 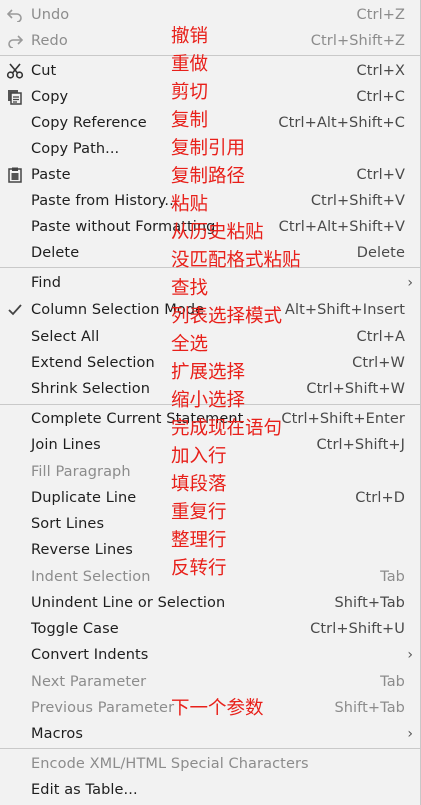 What do you see at coordinates (357, 41) in the screenshot?
I see `menu-item-shortcut: Ctrl+Shift+Z` at bounding box center [357, 41].